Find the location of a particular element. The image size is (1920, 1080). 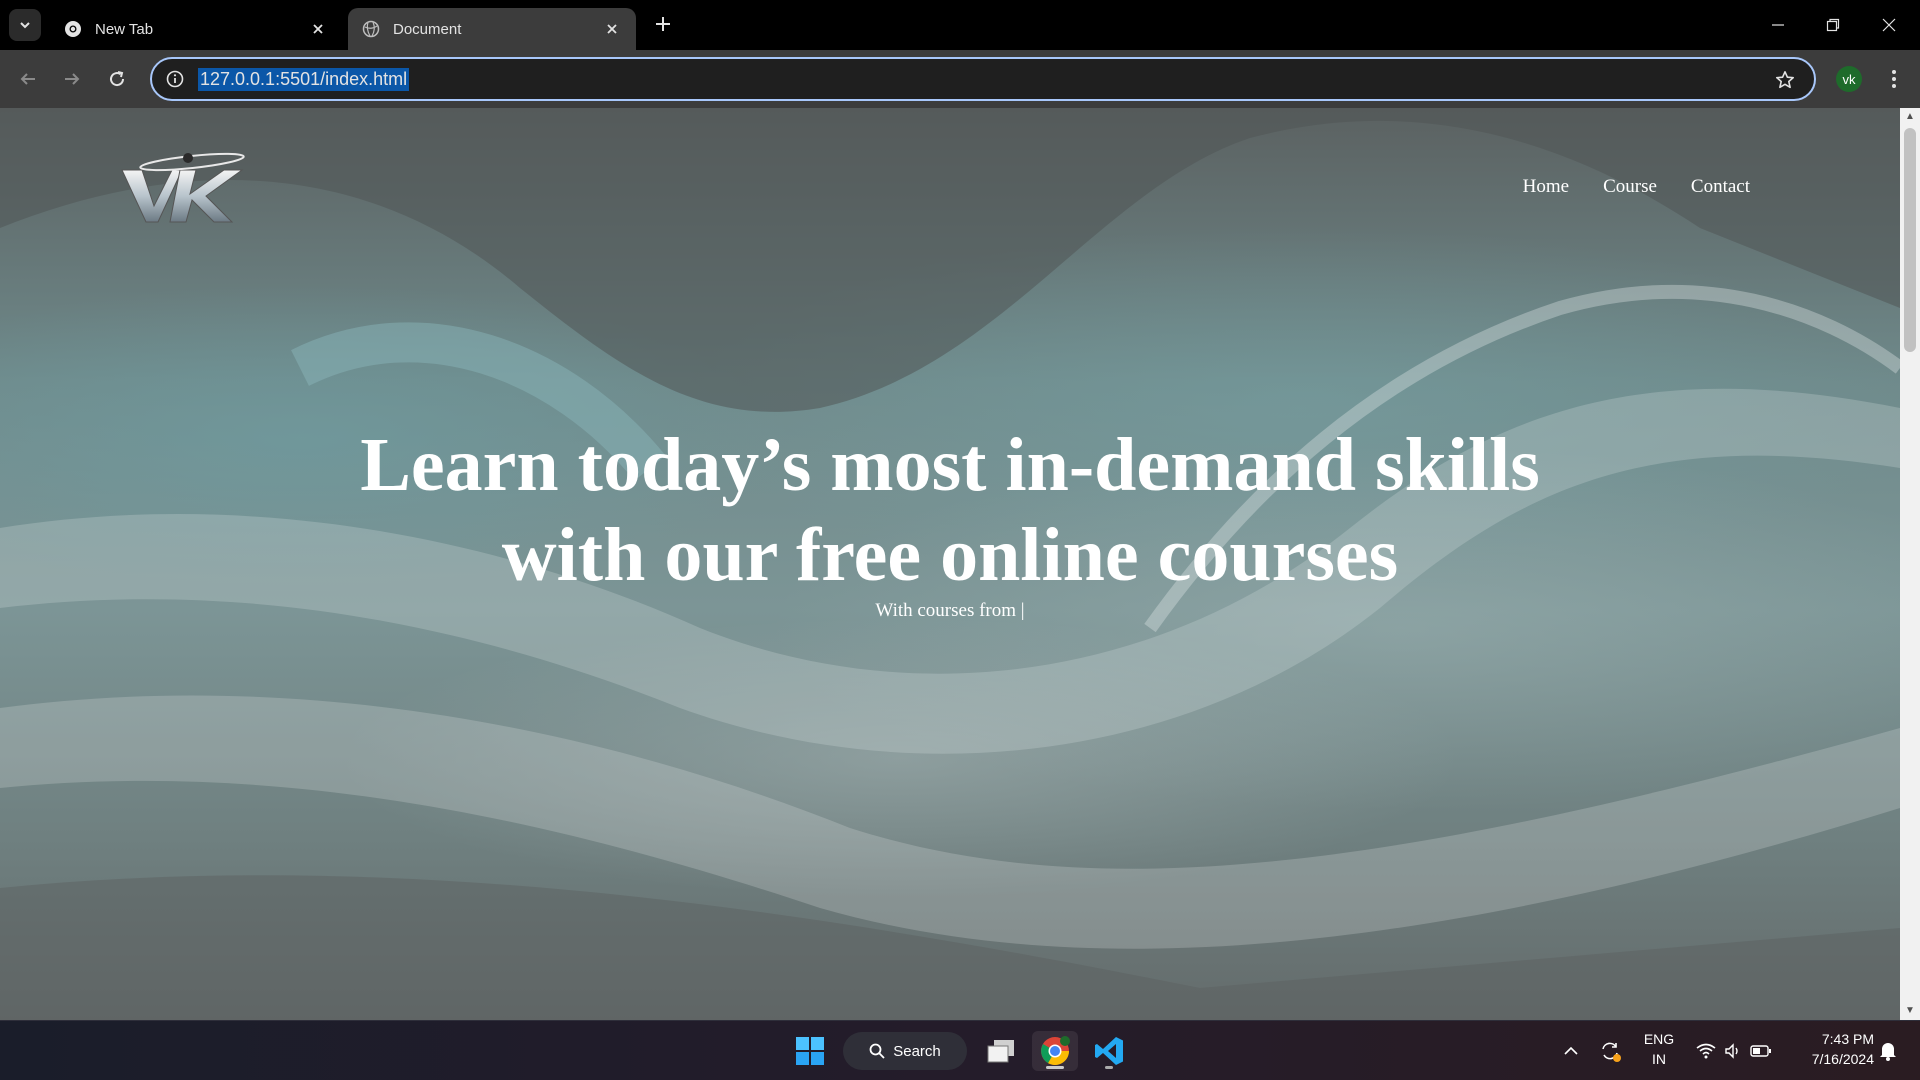

taskbar-vscode-button is located at coordinates (1109, 1051).